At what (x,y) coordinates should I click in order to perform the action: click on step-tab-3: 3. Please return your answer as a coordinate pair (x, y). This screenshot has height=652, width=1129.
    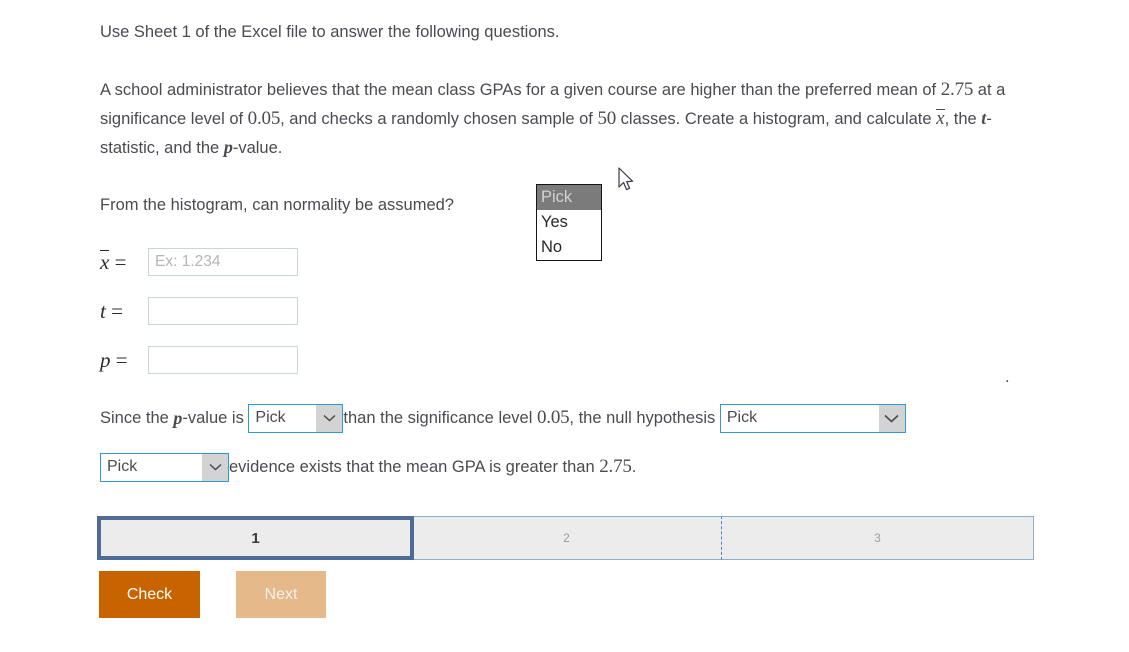
    Looking at the image, I should click on (877, 538).